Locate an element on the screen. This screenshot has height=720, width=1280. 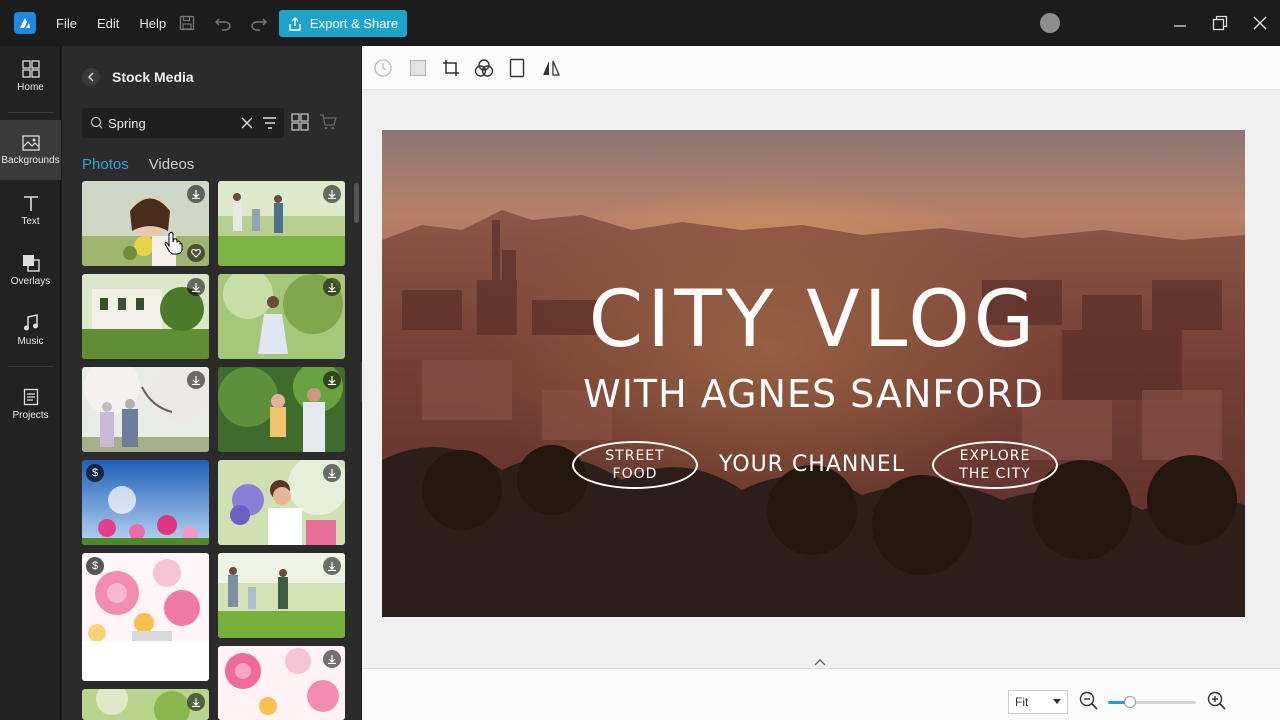
window-controls is located at coordinates (1220, 23).